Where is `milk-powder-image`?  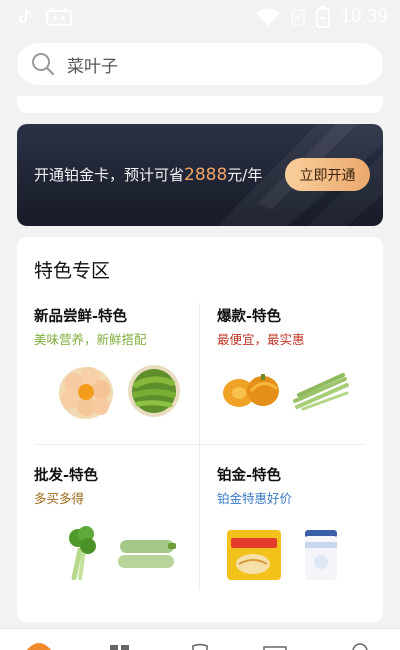
milk-powder-image is located at coordinates (321, 555).